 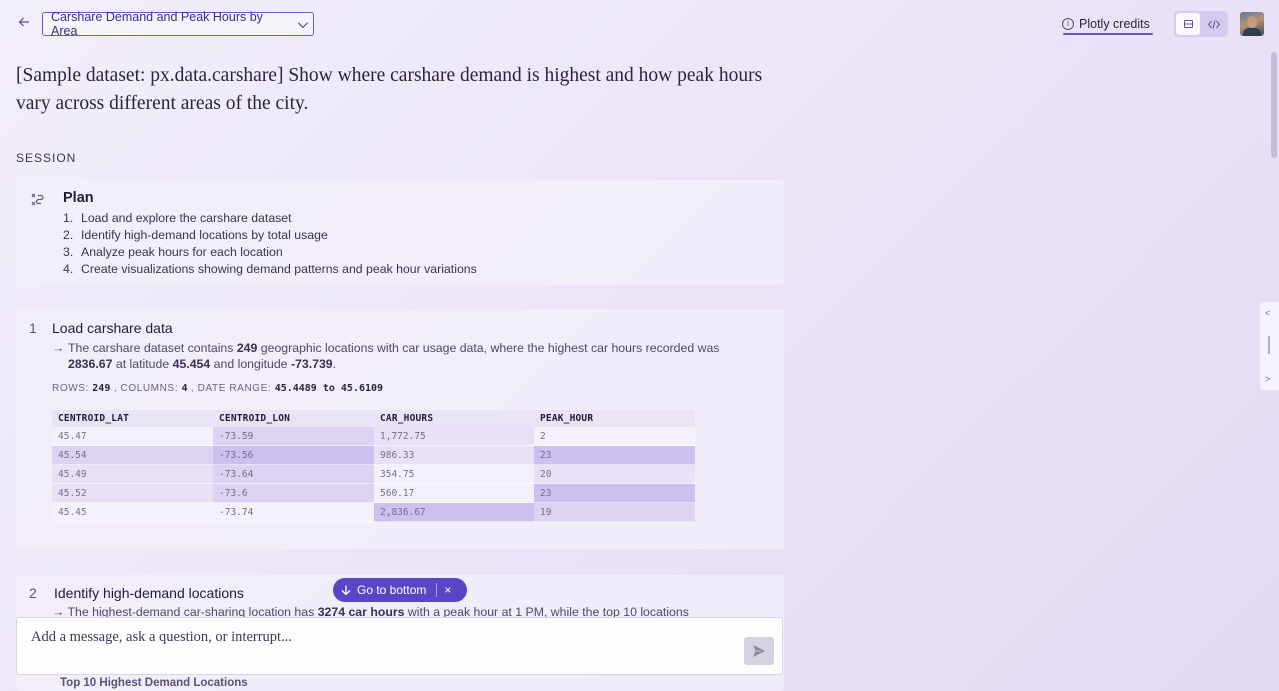 I want to click on arrow-left-icon, so click(x=23, y=22).